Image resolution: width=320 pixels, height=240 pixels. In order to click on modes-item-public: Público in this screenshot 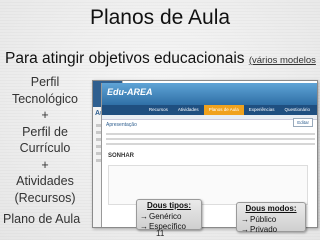, I will do `click(271, 220)`.